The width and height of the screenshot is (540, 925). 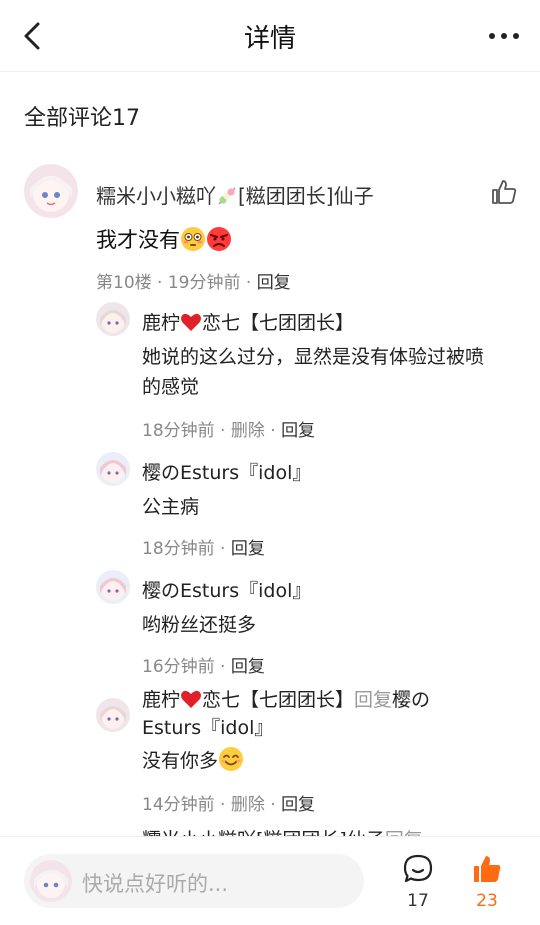 I want to click on thumb-up-outline-icon, so click(x=504, y=192).